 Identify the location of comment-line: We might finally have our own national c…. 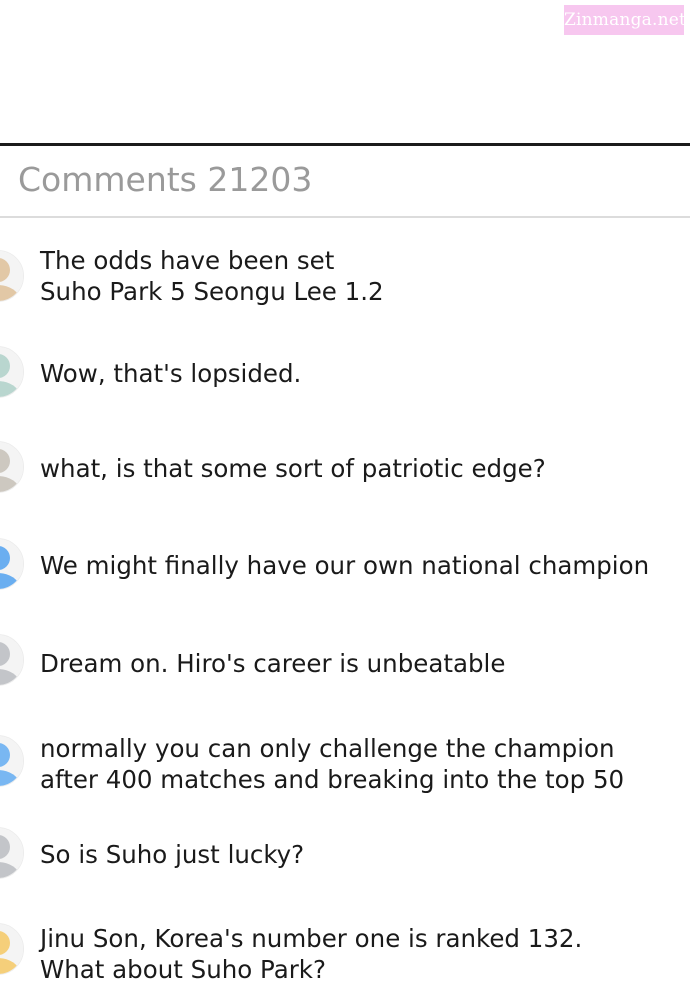
(345, 565).